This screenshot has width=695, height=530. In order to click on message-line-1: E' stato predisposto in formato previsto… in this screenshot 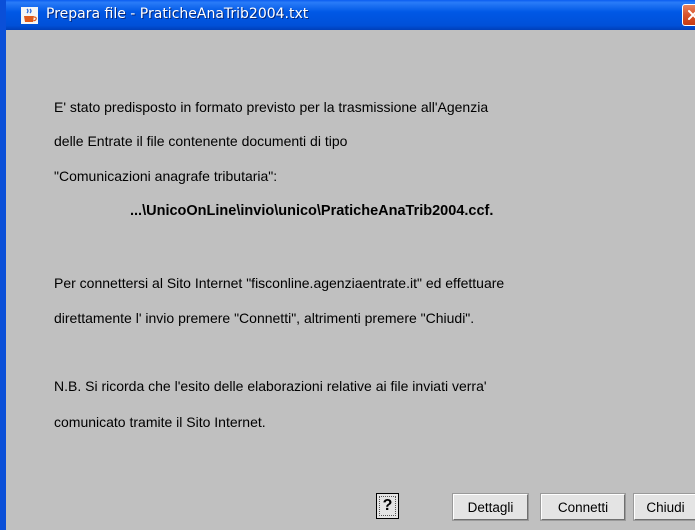, I will do `click(271, 107)`.